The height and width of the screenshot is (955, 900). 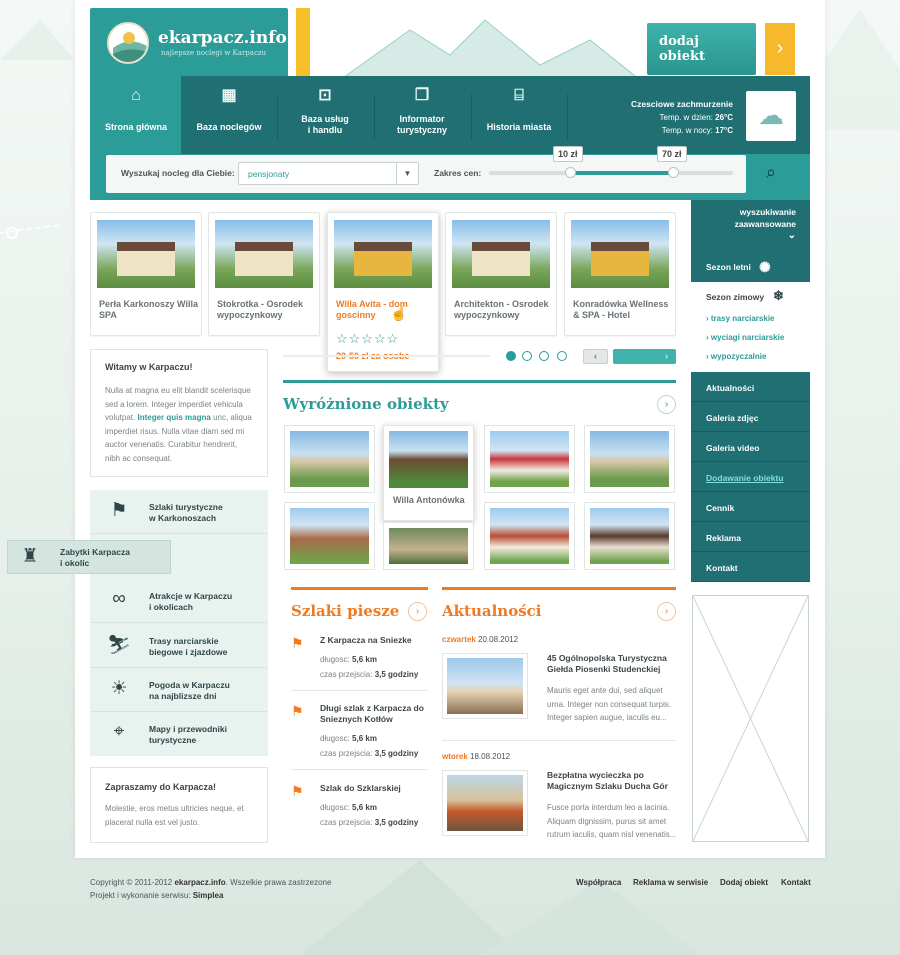 I want to click on weather-day-value: 26°C, so click(x=724, y=117).